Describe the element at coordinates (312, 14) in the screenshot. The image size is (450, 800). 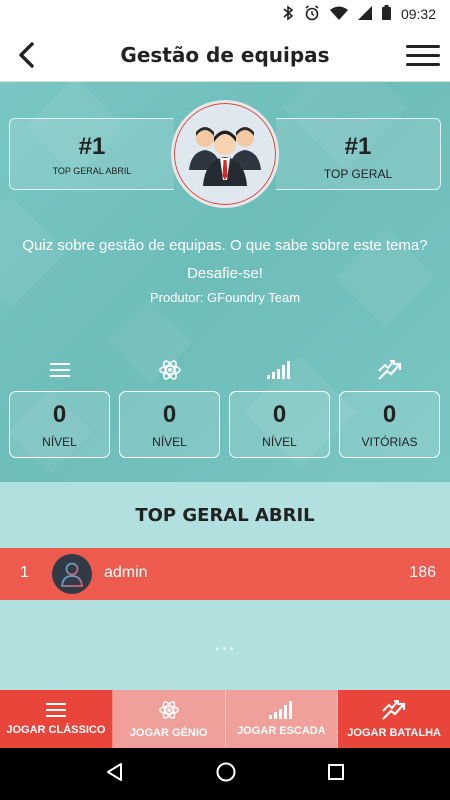
I see `alarm-icon` at that location.